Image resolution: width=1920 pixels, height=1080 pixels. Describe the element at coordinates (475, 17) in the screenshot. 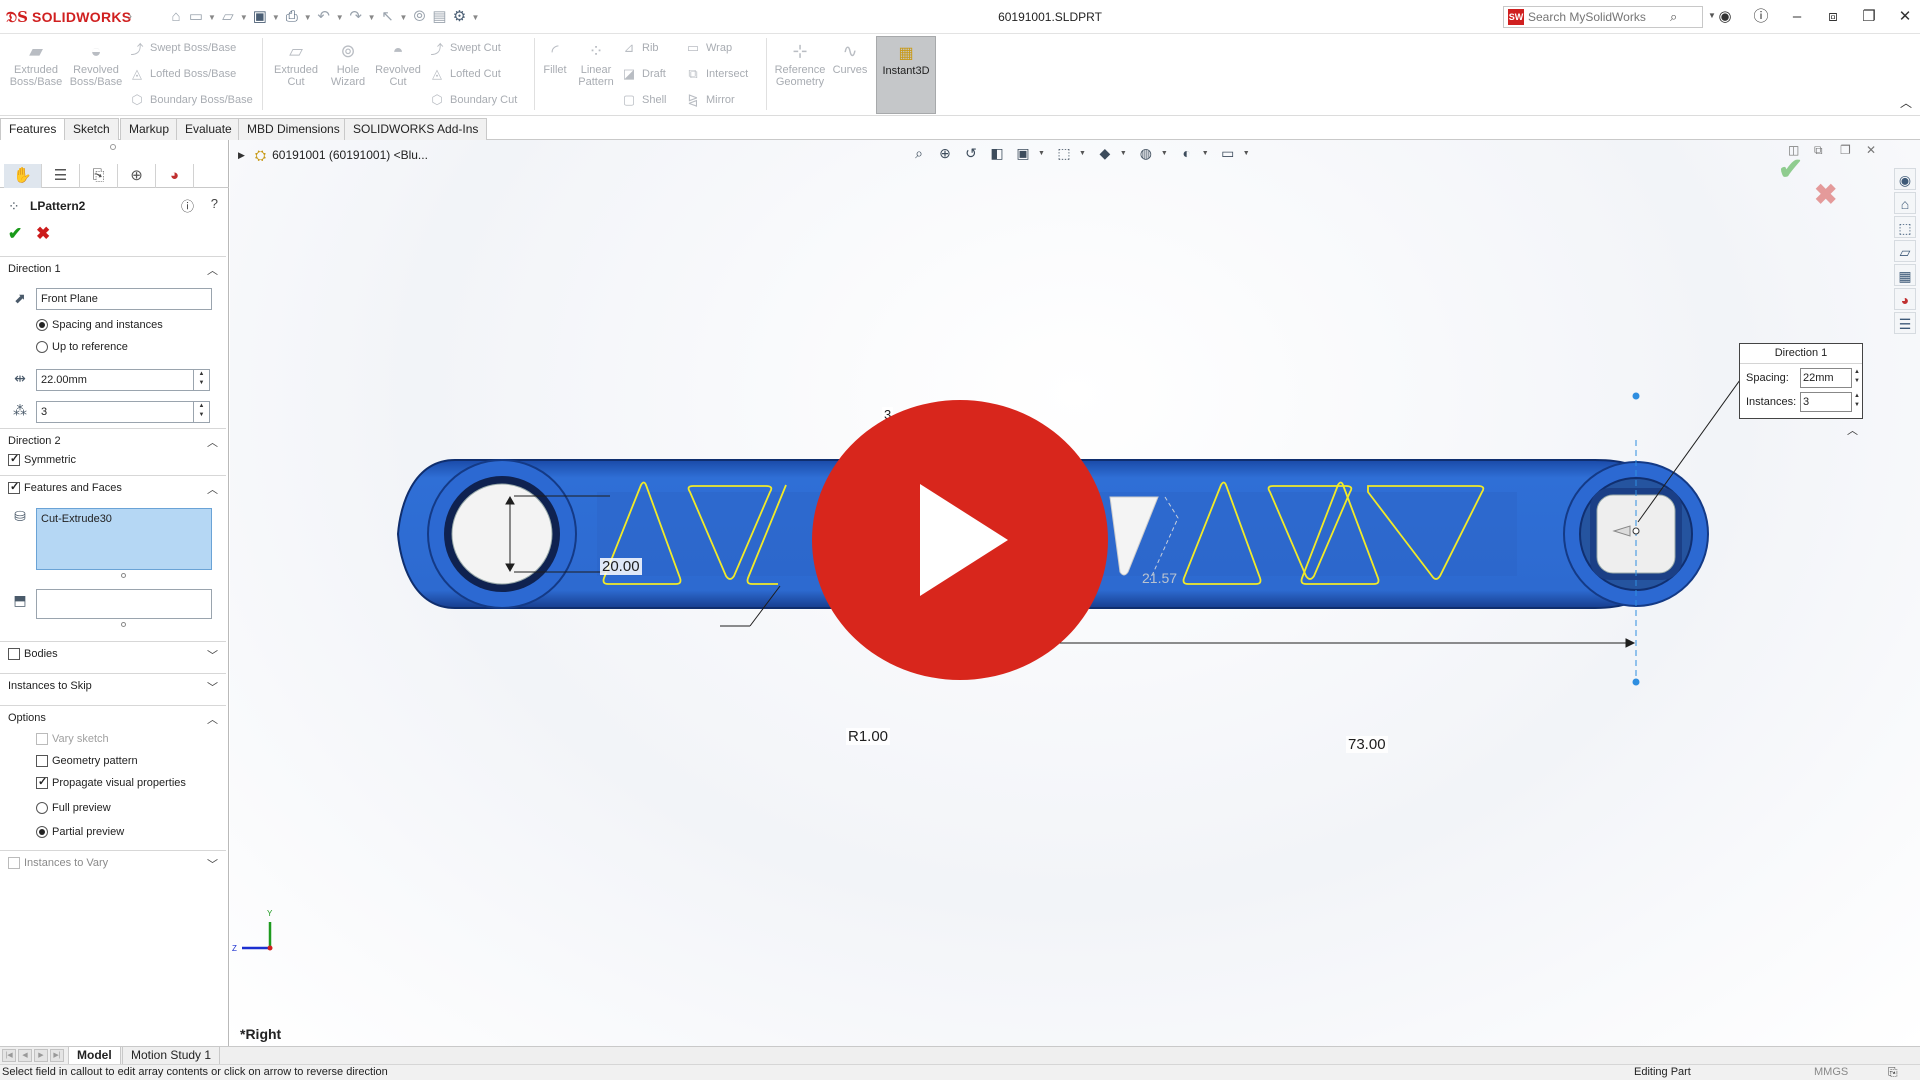

I see `options-dropdown-icon: ▼` at that location.